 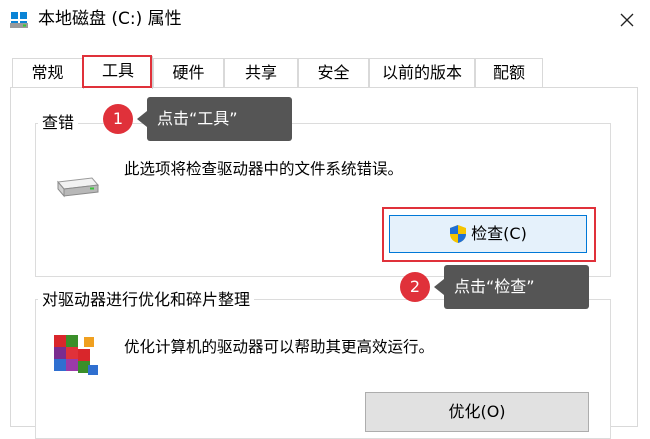 I want to click on error-checking-title: 查错, so click(x=58, y=123).